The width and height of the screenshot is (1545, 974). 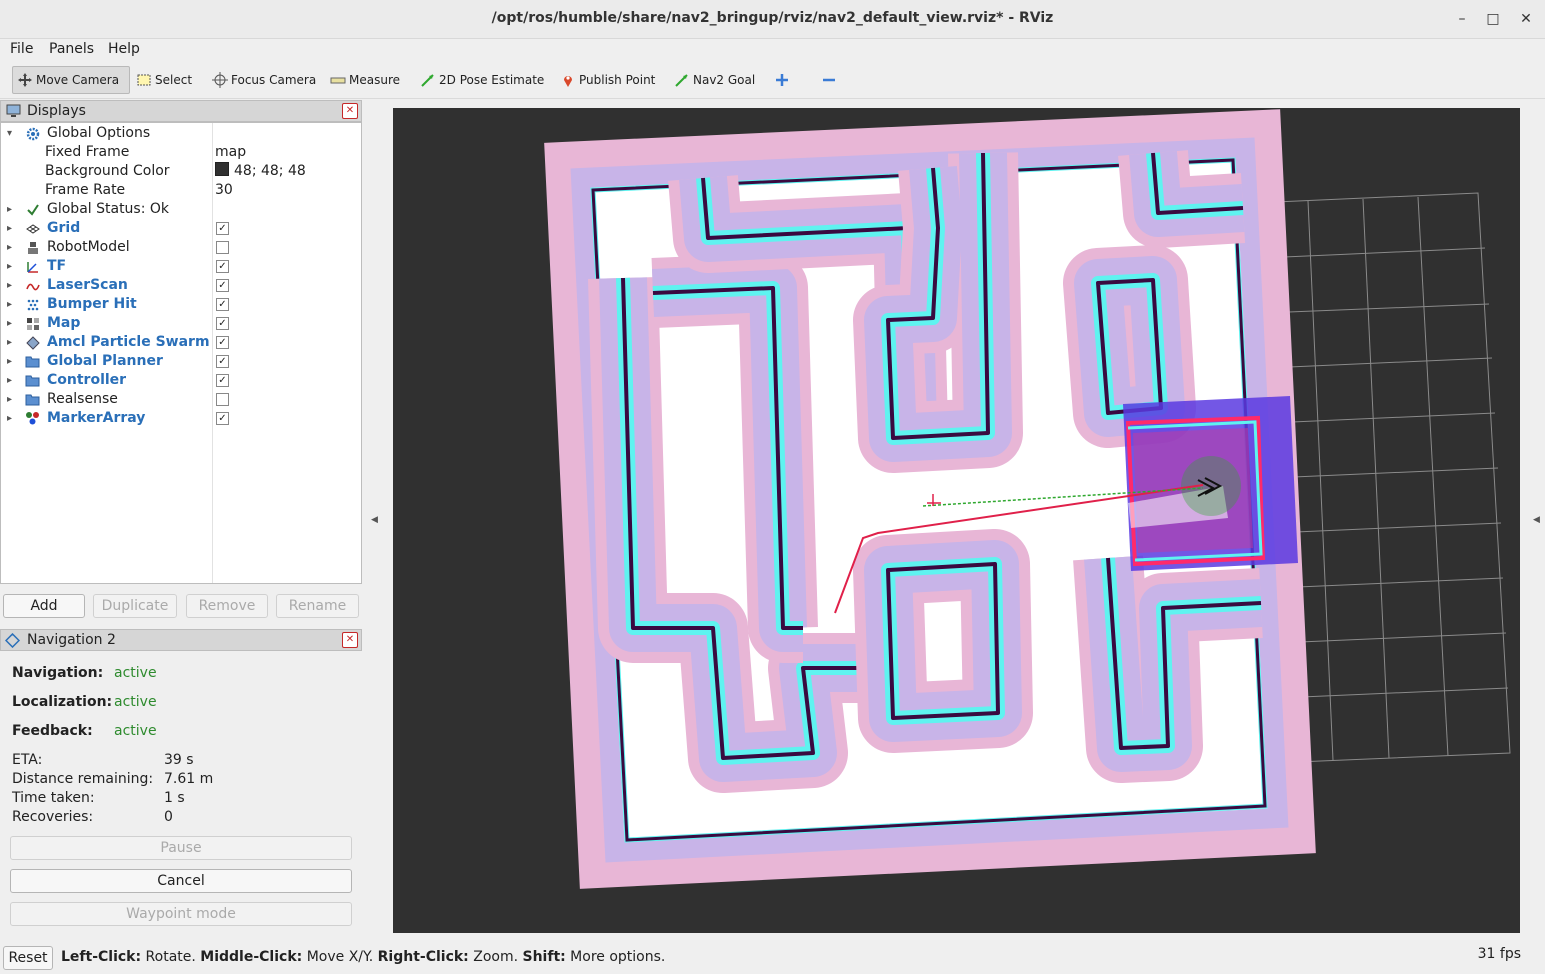 What do you see at coordinates (783, 80) in the screenshot?
I see `add-tool-button` at bounding box center [783, 80].